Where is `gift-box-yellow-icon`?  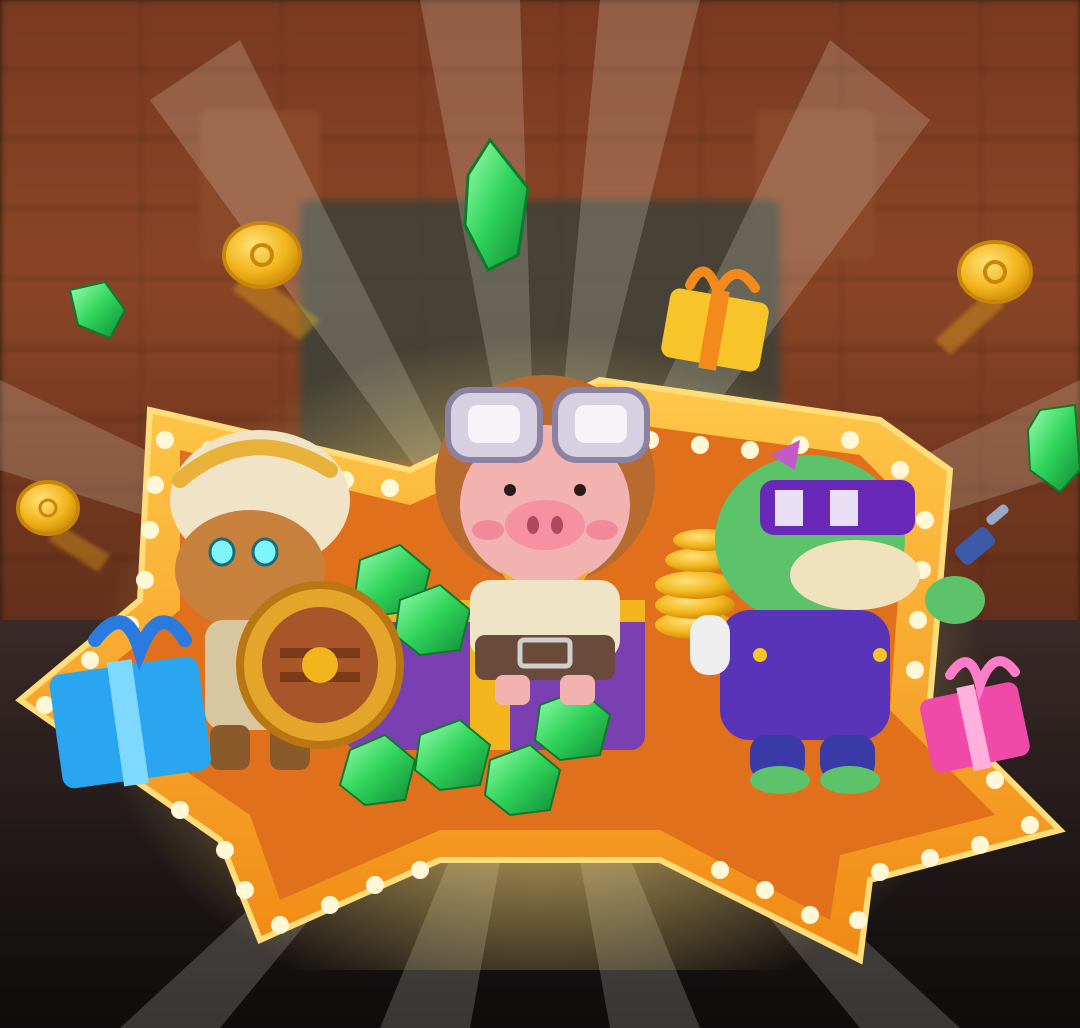
gift-box-yellow-icon is located at coordinates (715, 319).